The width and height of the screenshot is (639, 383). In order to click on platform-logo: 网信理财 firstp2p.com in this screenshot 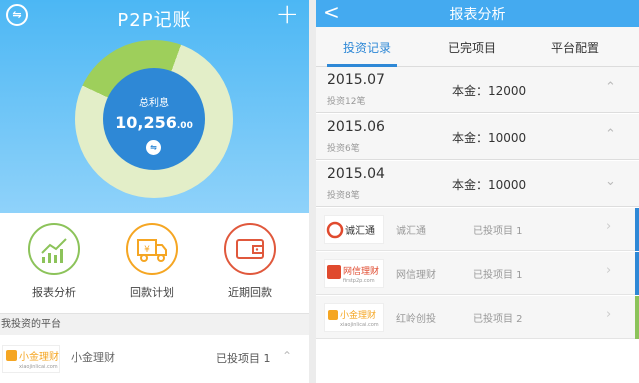, I will do `click(354, 273)`.